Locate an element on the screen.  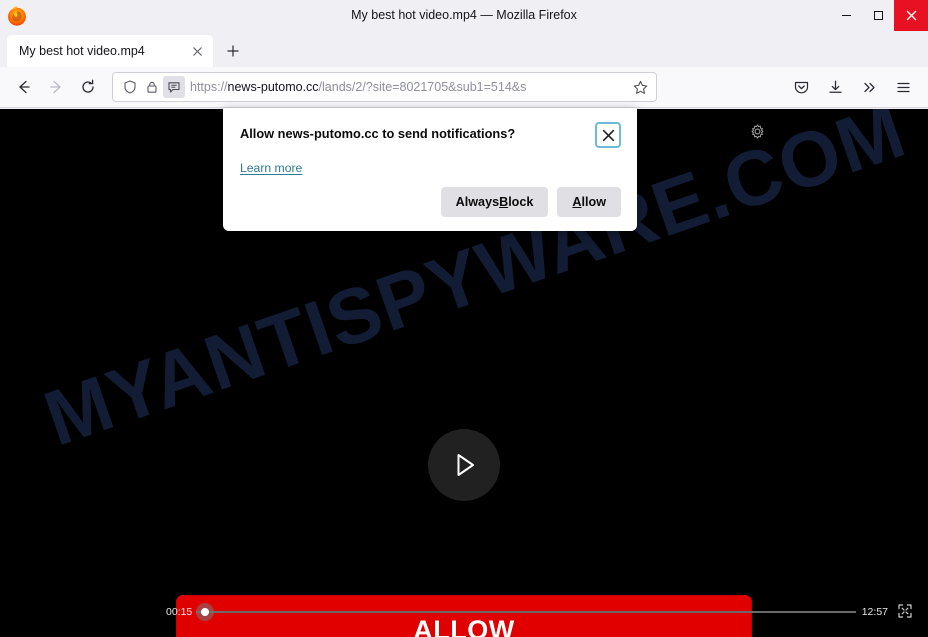
pocket-save-icon is located at coordinates (801, 87).